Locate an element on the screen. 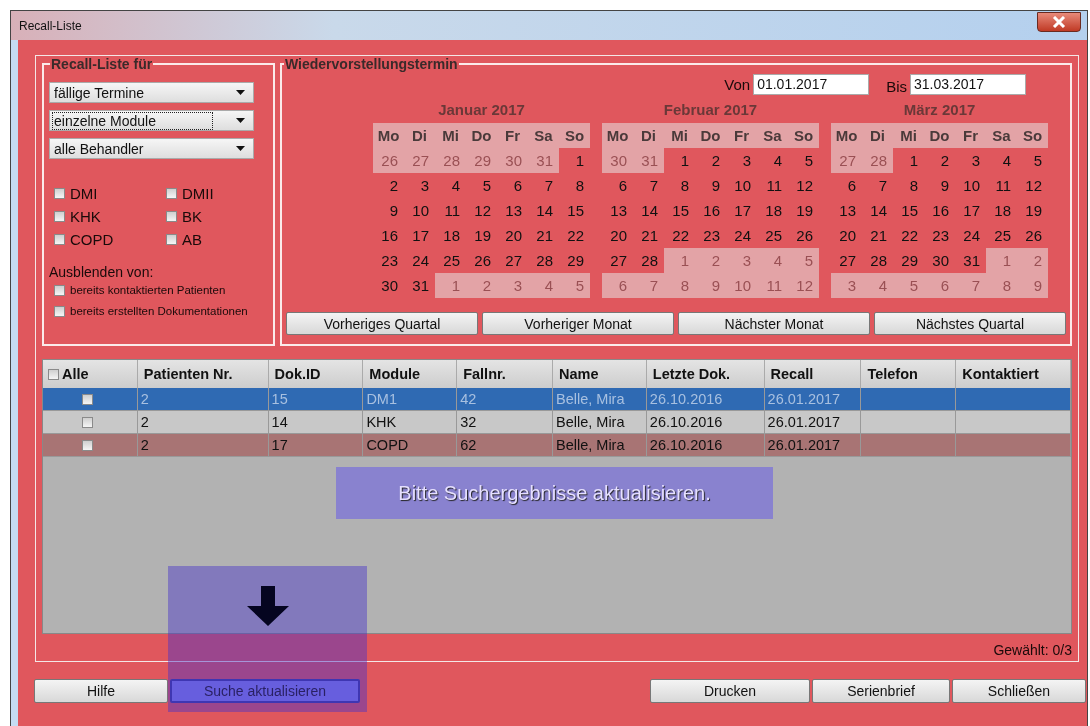 Image resolution: width=1090 pixels, height=726 pixels. calendar-day: 20 is located at coordinates (846, 235).